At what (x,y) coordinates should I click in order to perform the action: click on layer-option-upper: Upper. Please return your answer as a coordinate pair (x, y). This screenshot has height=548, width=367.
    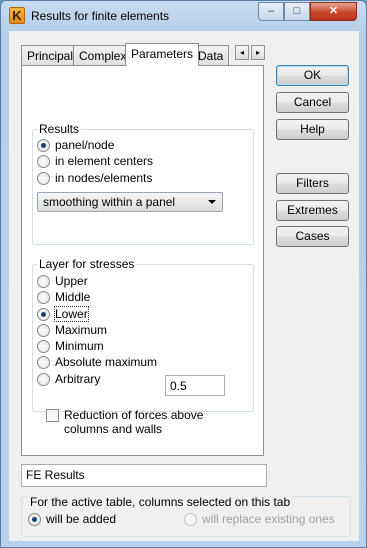
    Looking at the image, I should click on (62, 281).